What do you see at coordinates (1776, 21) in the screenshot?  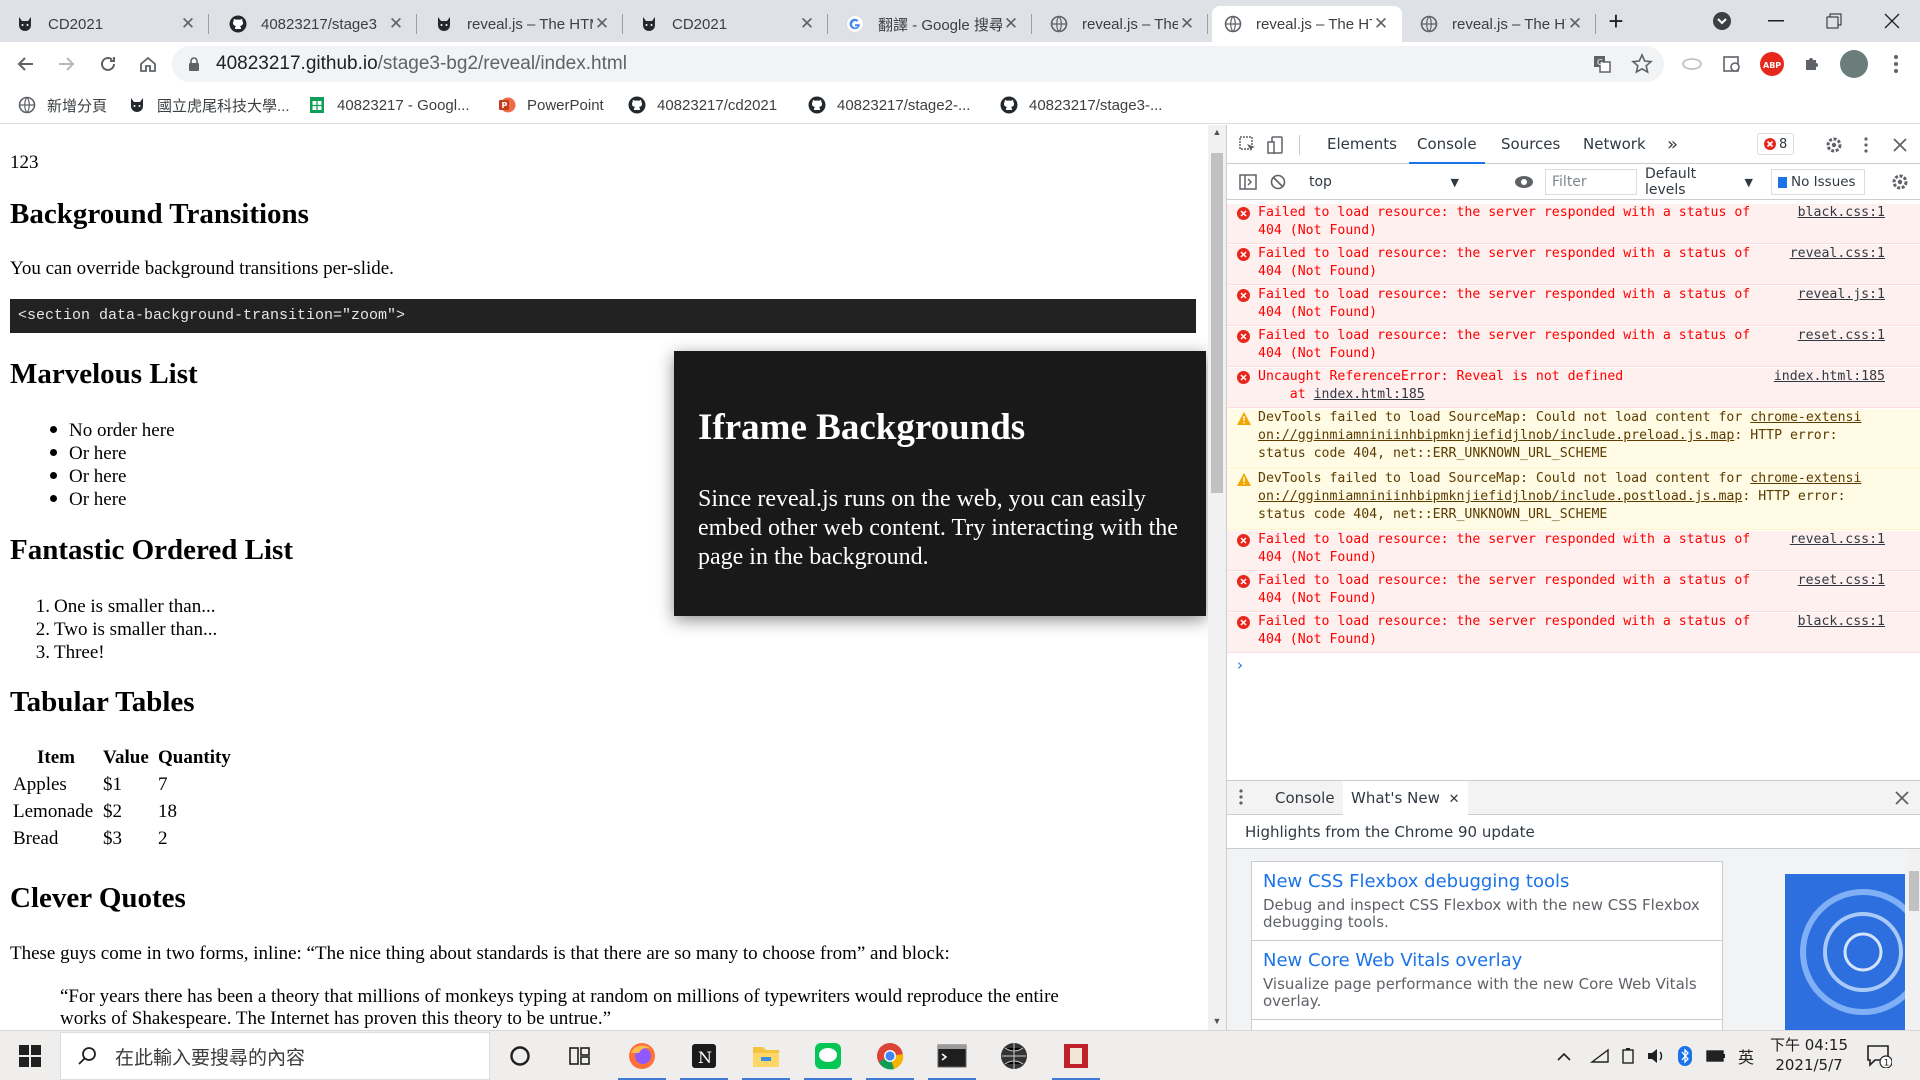 I see `minimize-icon` at bounding box center [1776, 21].